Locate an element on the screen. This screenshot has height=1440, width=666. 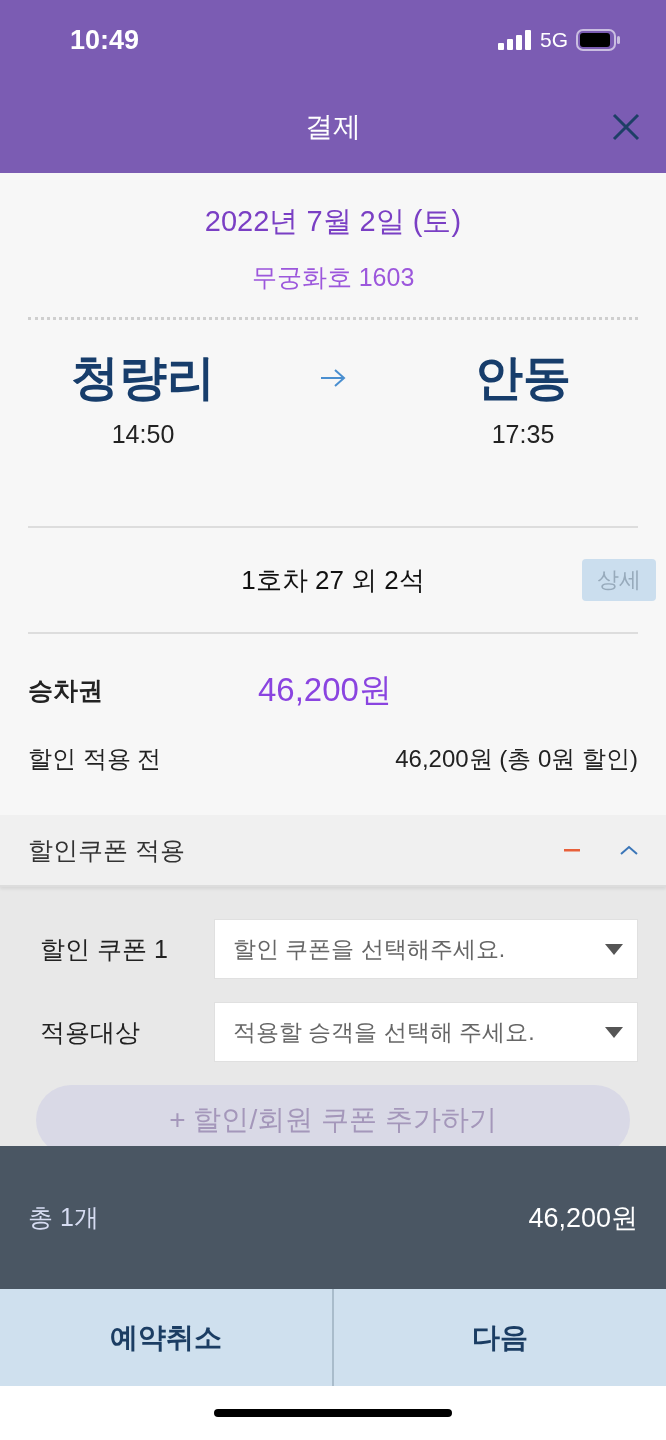
close-button is located at coordinates (626, 127).